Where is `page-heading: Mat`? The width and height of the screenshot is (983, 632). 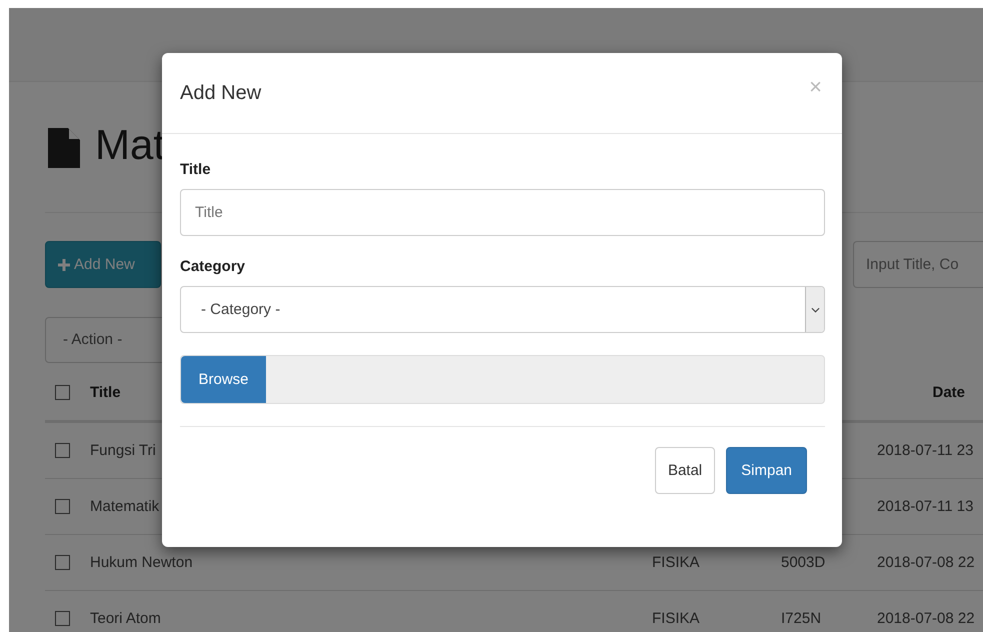
page-heading: Mat is located at coordinates (130, 145).